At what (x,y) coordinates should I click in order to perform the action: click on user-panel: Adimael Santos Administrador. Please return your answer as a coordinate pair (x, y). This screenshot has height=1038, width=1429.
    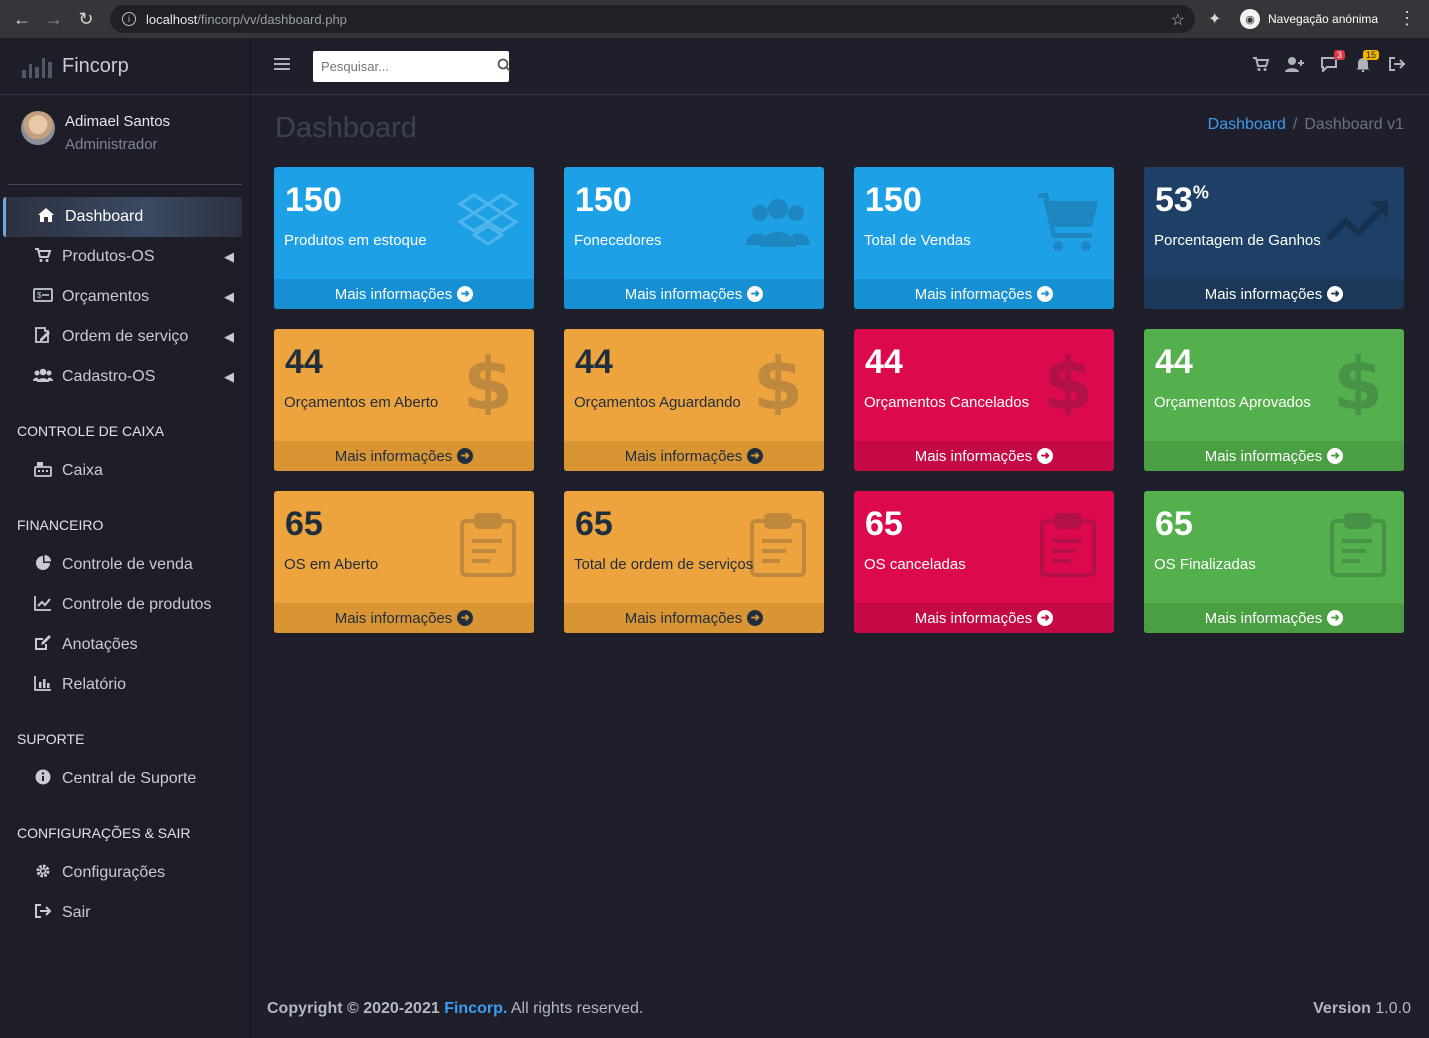
    Looking at the image, I should click on (125, 140).